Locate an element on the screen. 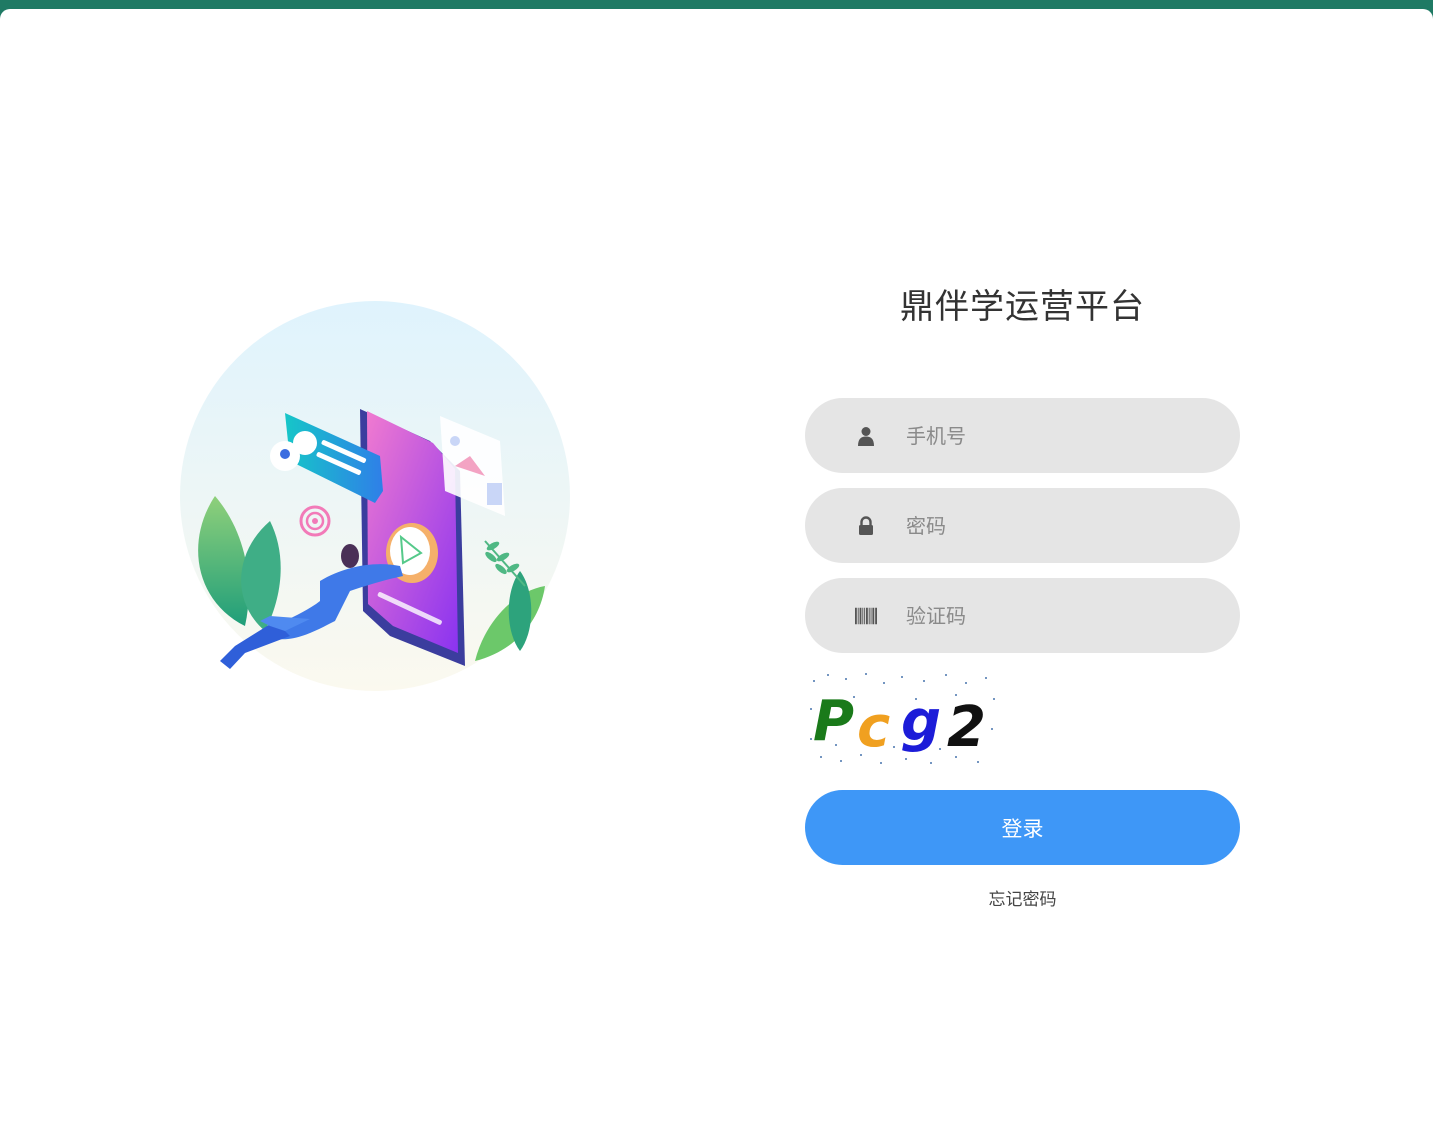 This screenshot has width=1433, height=1147. captcha-input is located at coordinates (1056, 615).